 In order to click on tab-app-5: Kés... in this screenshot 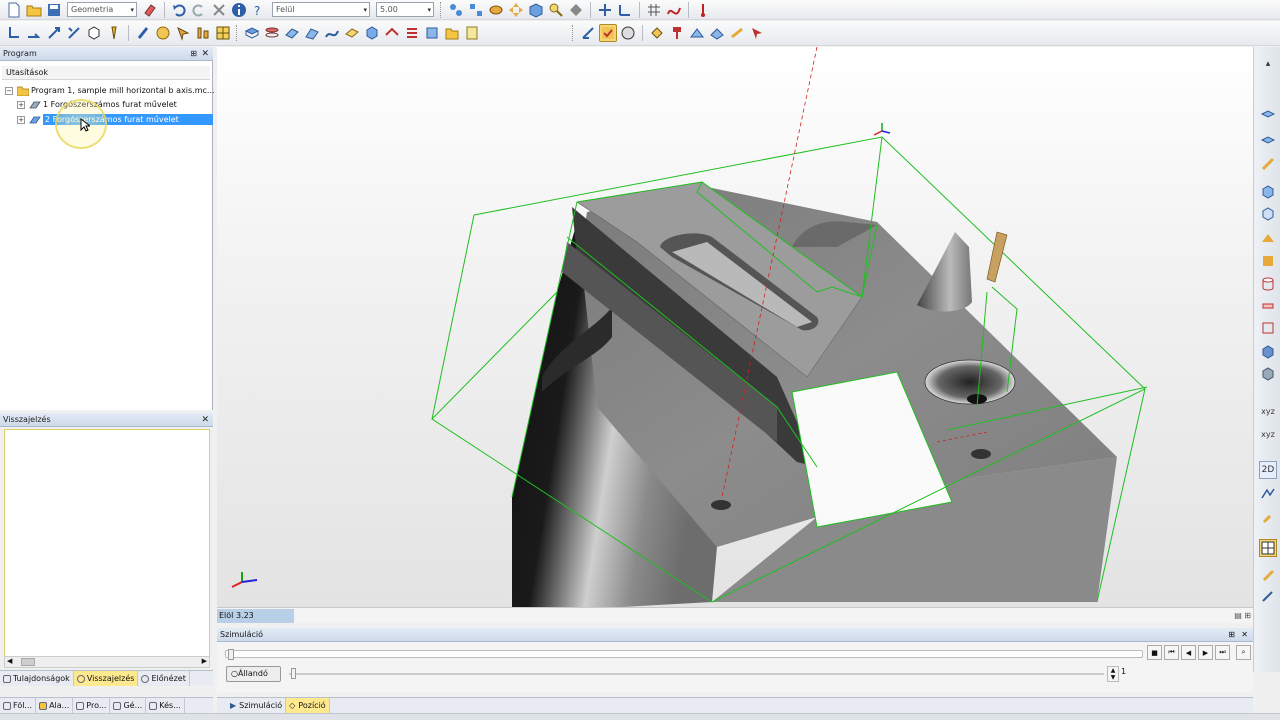, I will do `click(165, 705)`.